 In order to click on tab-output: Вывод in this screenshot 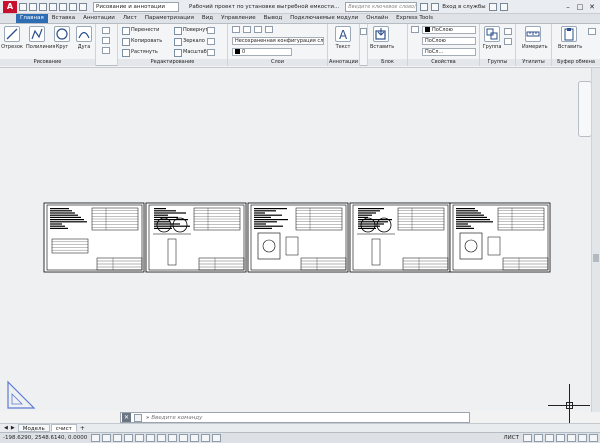, I will do `click(273, 18)`.